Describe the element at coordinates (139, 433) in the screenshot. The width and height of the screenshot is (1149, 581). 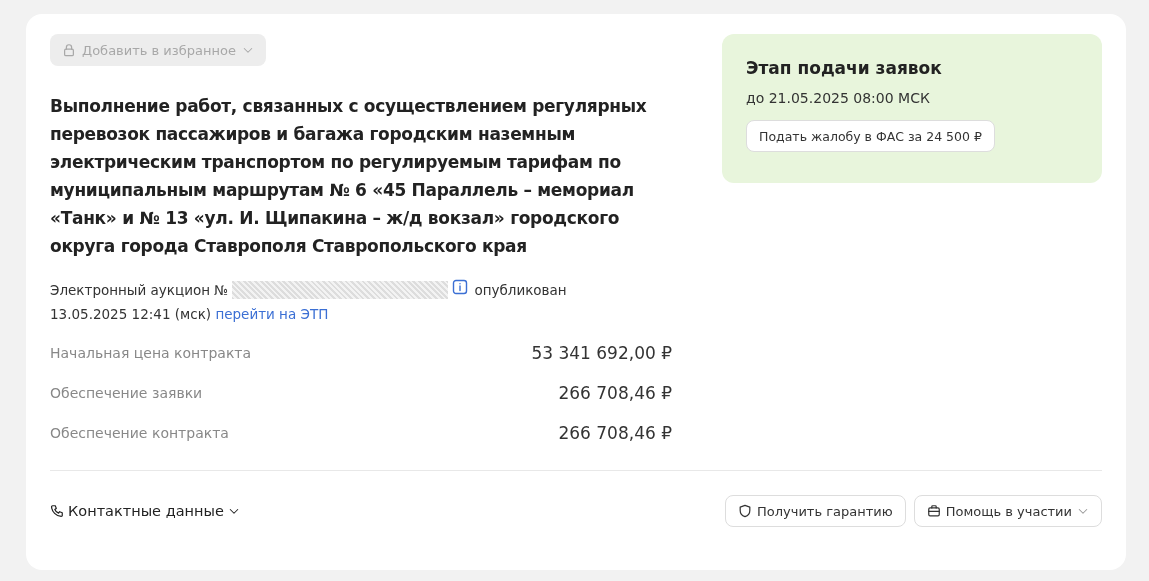
I see `price-label: Обеспечение контракта` at that location.